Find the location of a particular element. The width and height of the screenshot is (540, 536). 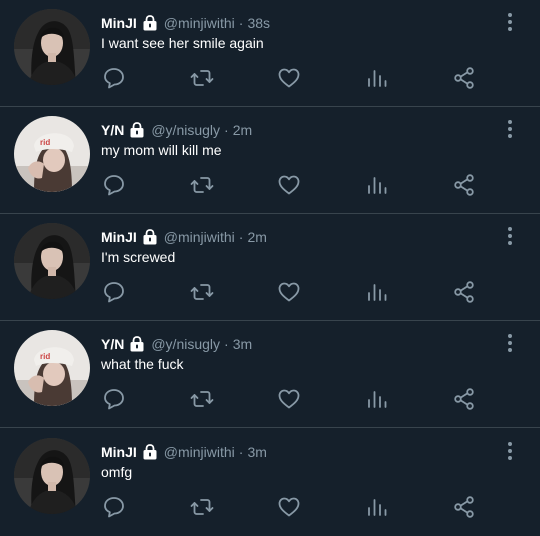

tweet-text: my mom will kill me is located at coordinates (161, 150).